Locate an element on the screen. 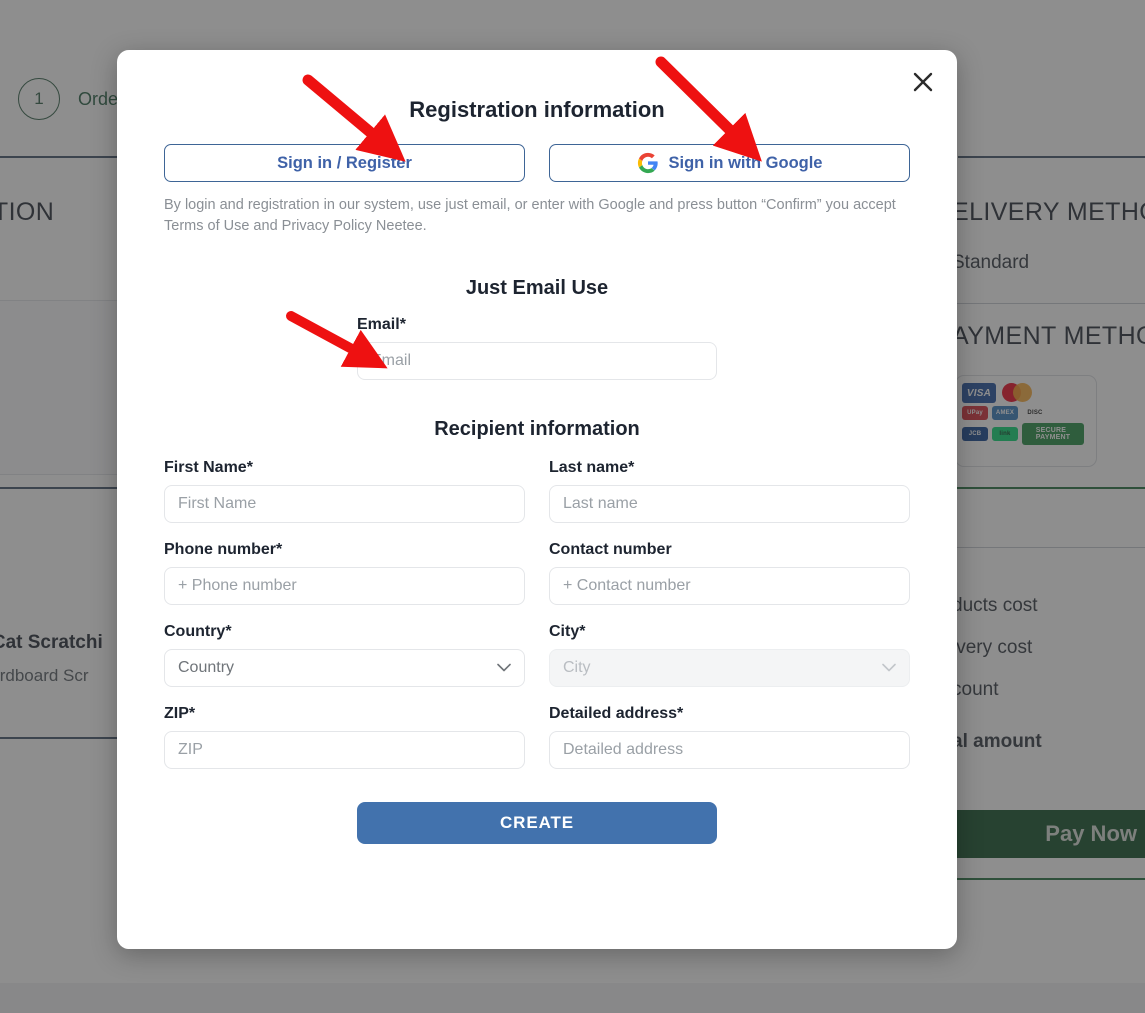  auth-buttons-row: Sign in / Register Sign in with Google is located at coordinates (537, 163).